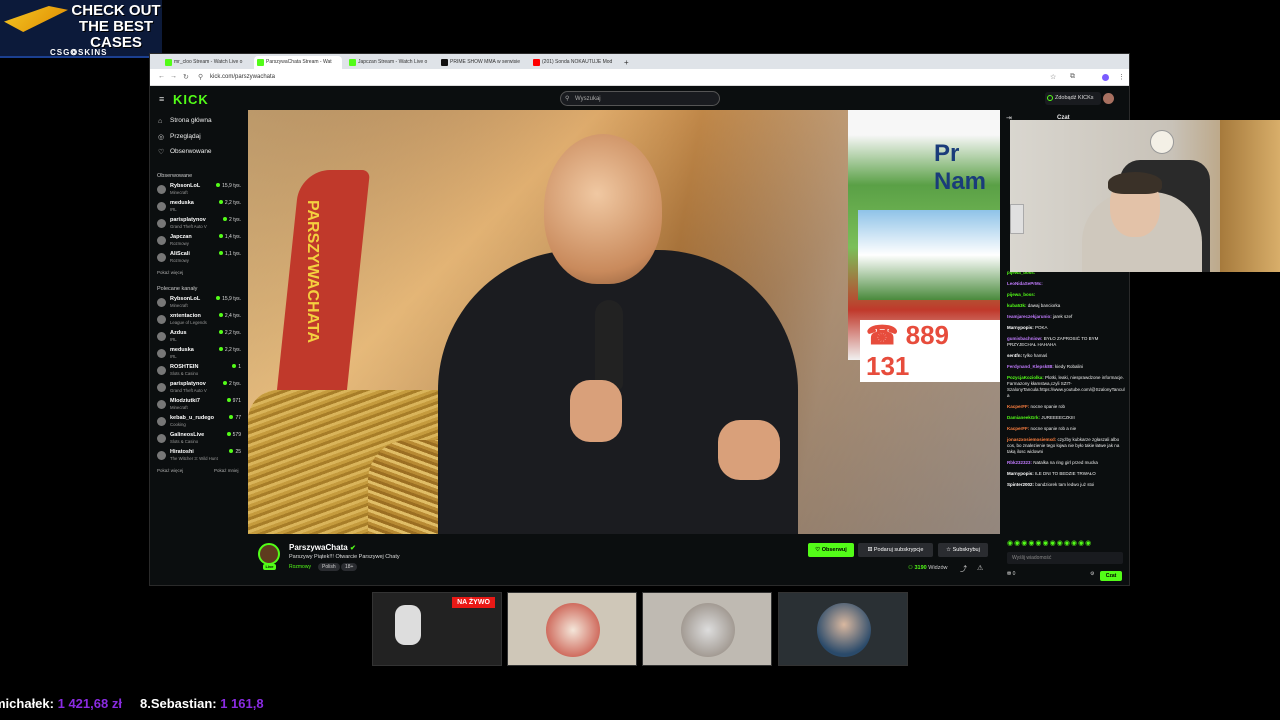 Image resolution: width=1280 pixels, height=720 pixels. What do you see at coordinates (1011, 574) in the screenshot?
I see `chat-points: ⛃ 0` at bounding box center [1011, 574].